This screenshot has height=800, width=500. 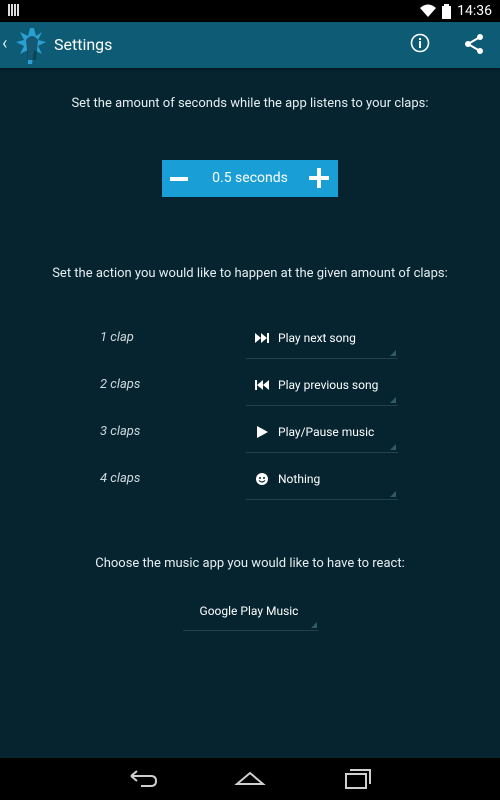 What do you see at coordinates (328, 385) in the screenshot?
I see `clap-action-label: Play previous song` at bounding box center [328, 385].